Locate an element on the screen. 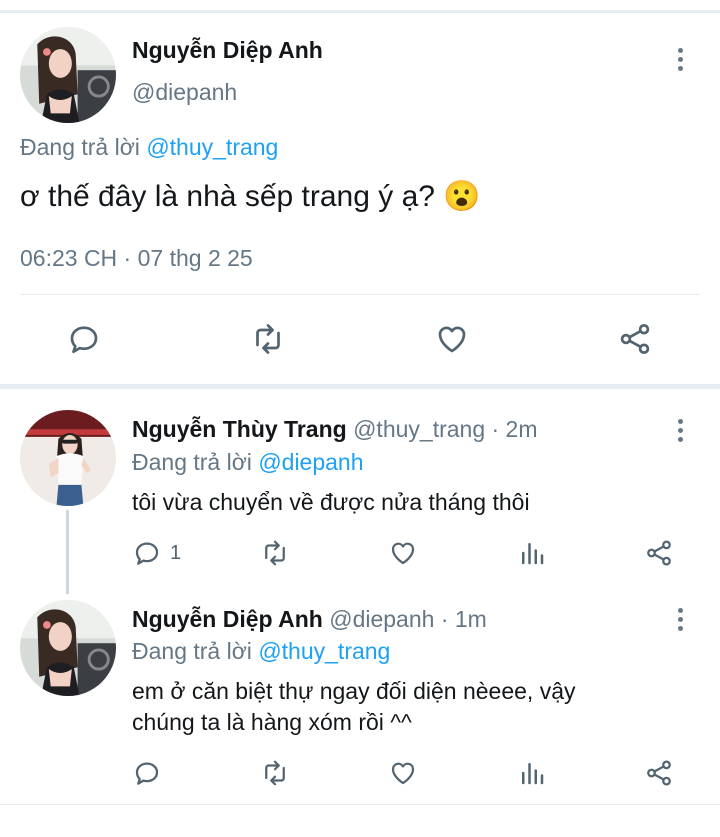 Image resolution: width=720 pixels, height=837 pixels. reply-text: tôi vừa chuyển về được nửa tháng thôi is located at coordinates (331, 502).